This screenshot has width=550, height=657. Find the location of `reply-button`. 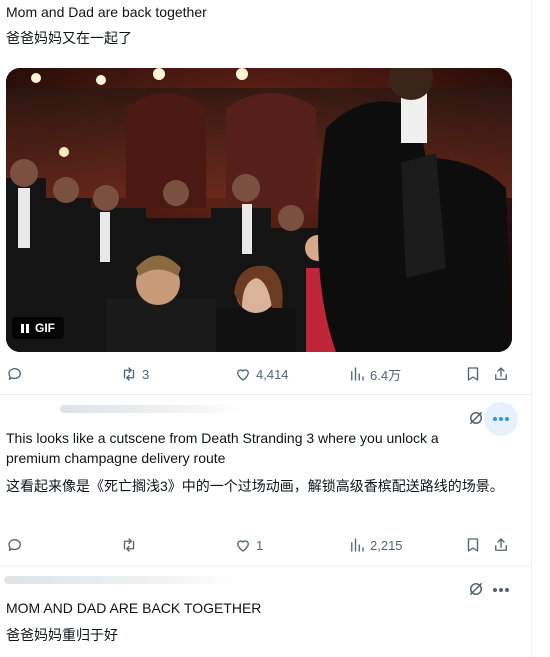

reply-button is located at coordinates (17, 374).